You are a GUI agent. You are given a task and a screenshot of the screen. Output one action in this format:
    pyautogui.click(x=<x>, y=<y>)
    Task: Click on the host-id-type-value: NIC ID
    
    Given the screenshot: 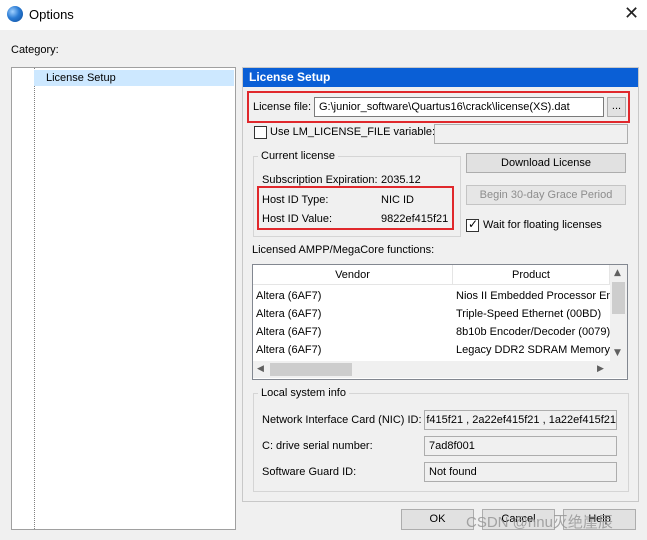 What is the action you would take?
    pyautogui.click(x=397, y=200)
    